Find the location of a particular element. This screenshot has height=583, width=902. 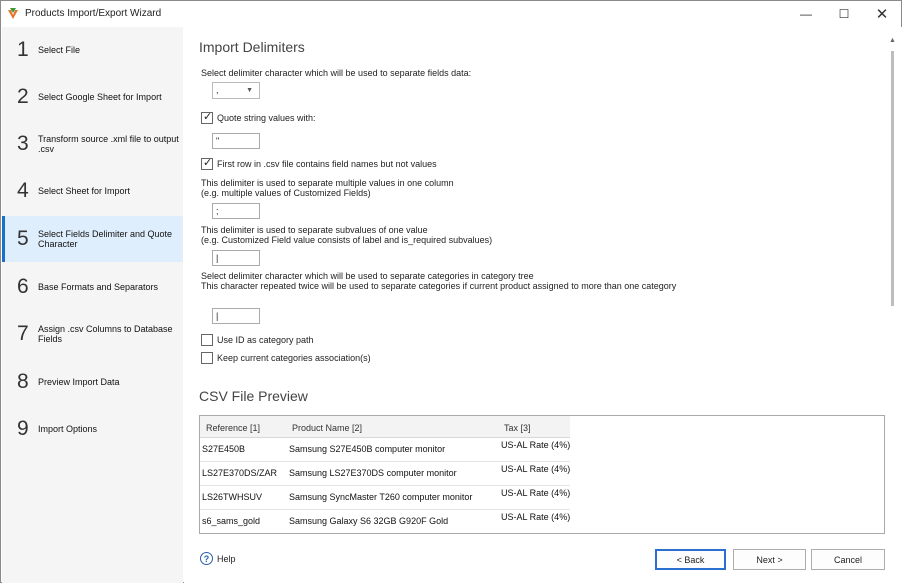

step-label: Select Google Sheet for Import is located at coordinates (100, 97).